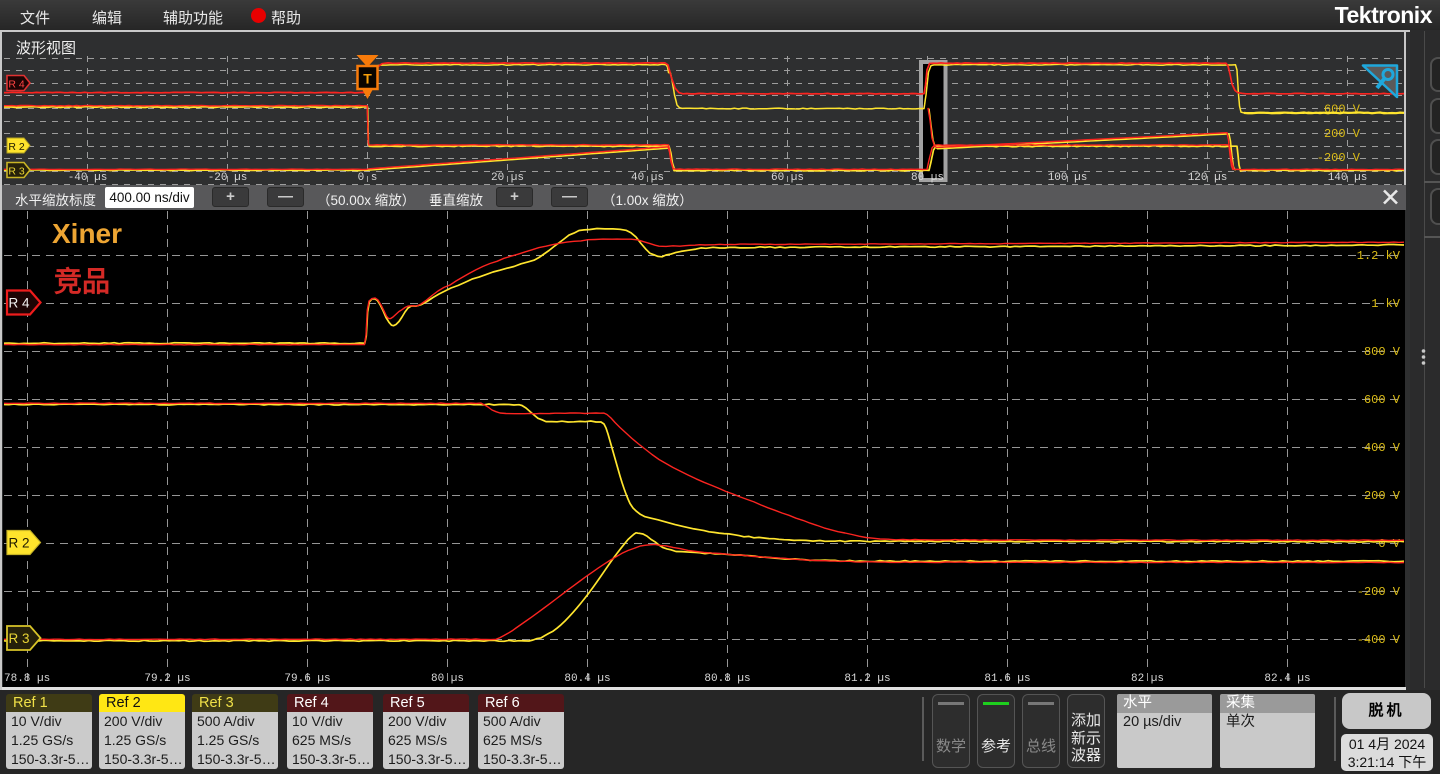 Image resolution: width=1440 pixels, height=774 pixels. I want to click on svg-text: 82.4 µs, so click(1287, 679).